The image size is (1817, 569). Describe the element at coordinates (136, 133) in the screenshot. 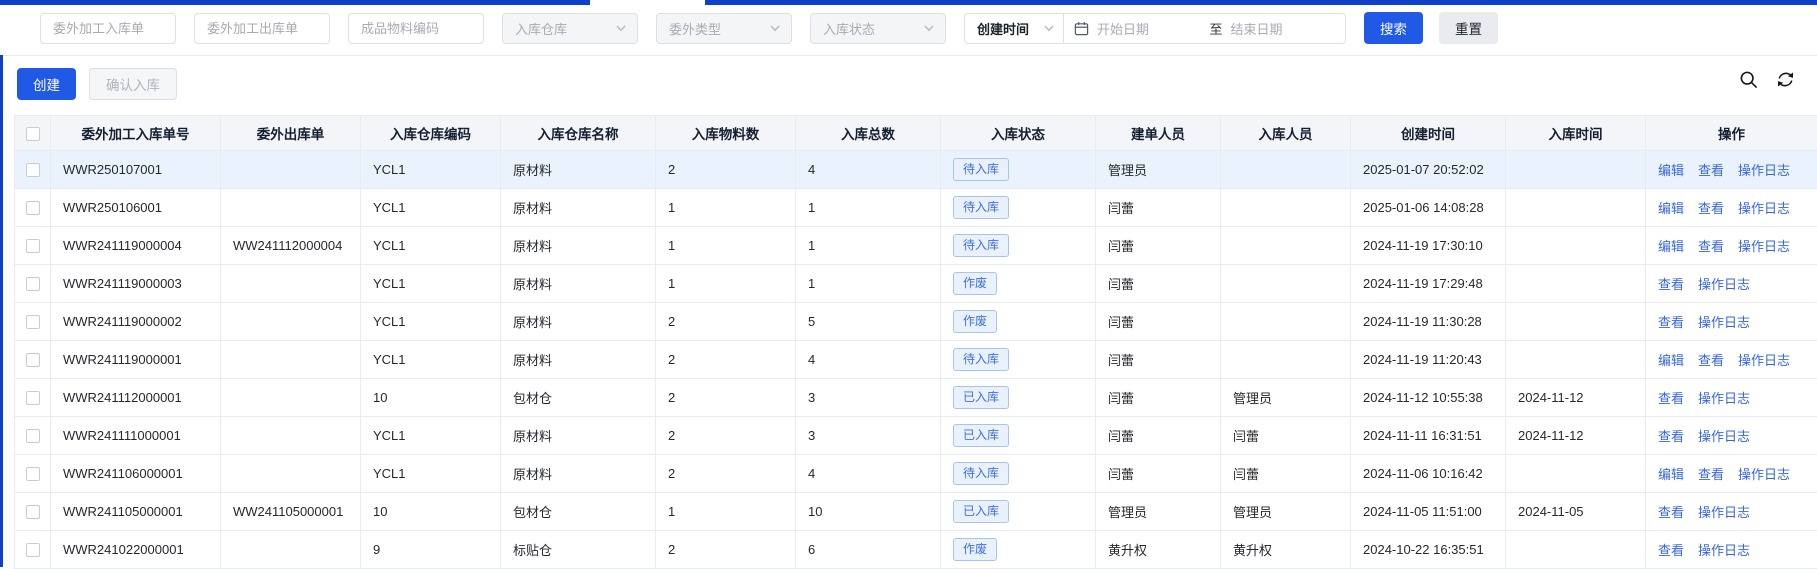

I see `column-header-order_no: 委外加工入库单号` at that location.